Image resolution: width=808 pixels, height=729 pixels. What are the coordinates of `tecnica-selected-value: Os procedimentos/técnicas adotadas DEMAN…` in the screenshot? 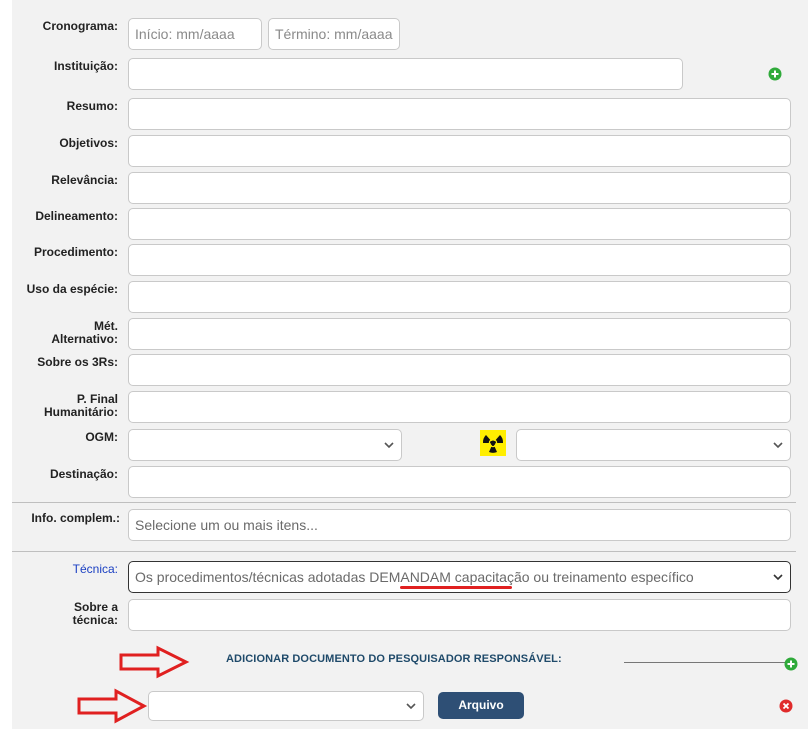 It's located at (414, 577).